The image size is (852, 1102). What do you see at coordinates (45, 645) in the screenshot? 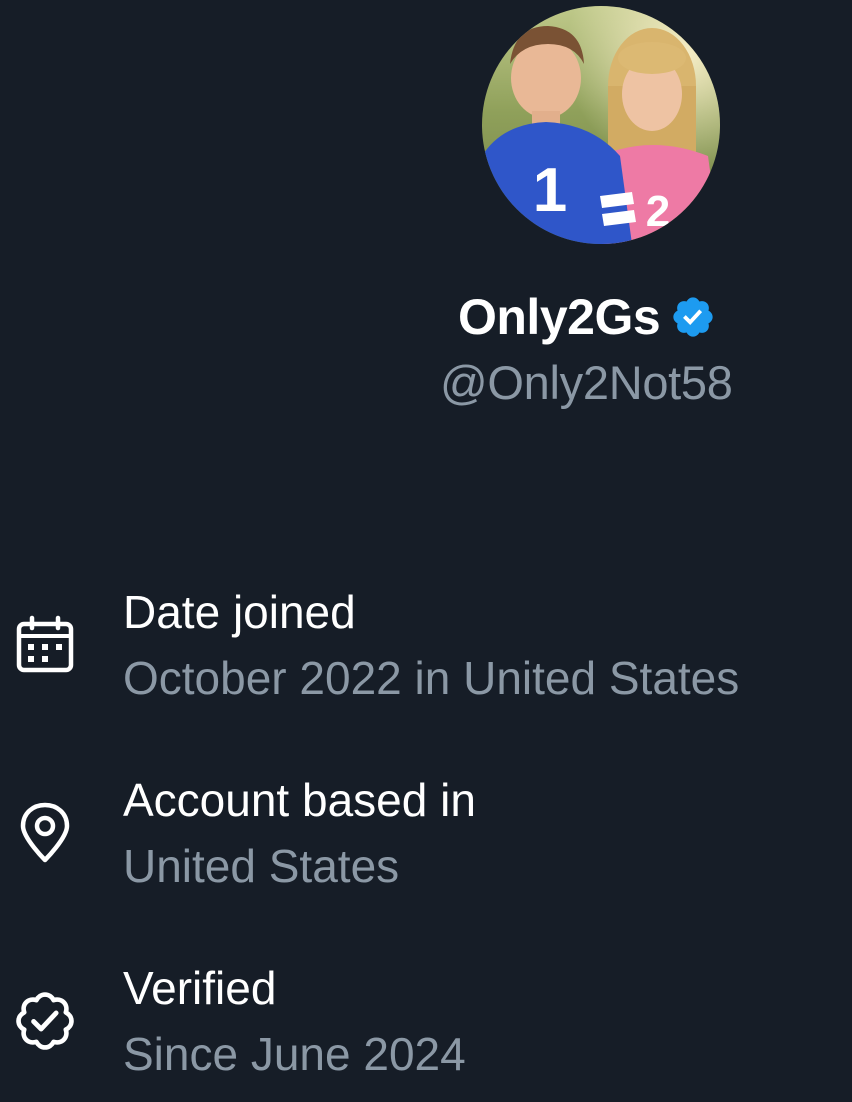
I see `calendar-icon` at bounding box center [45, 645].